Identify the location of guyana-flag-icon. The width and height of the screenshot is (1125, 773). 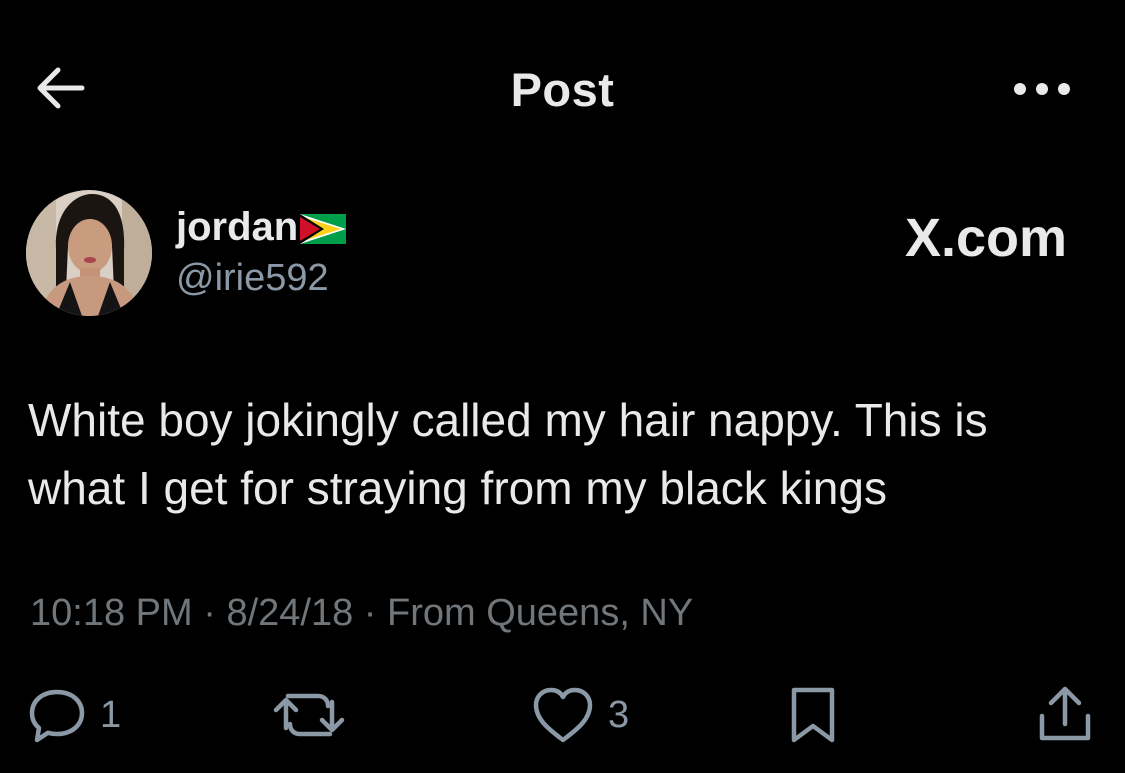
(323, 229).